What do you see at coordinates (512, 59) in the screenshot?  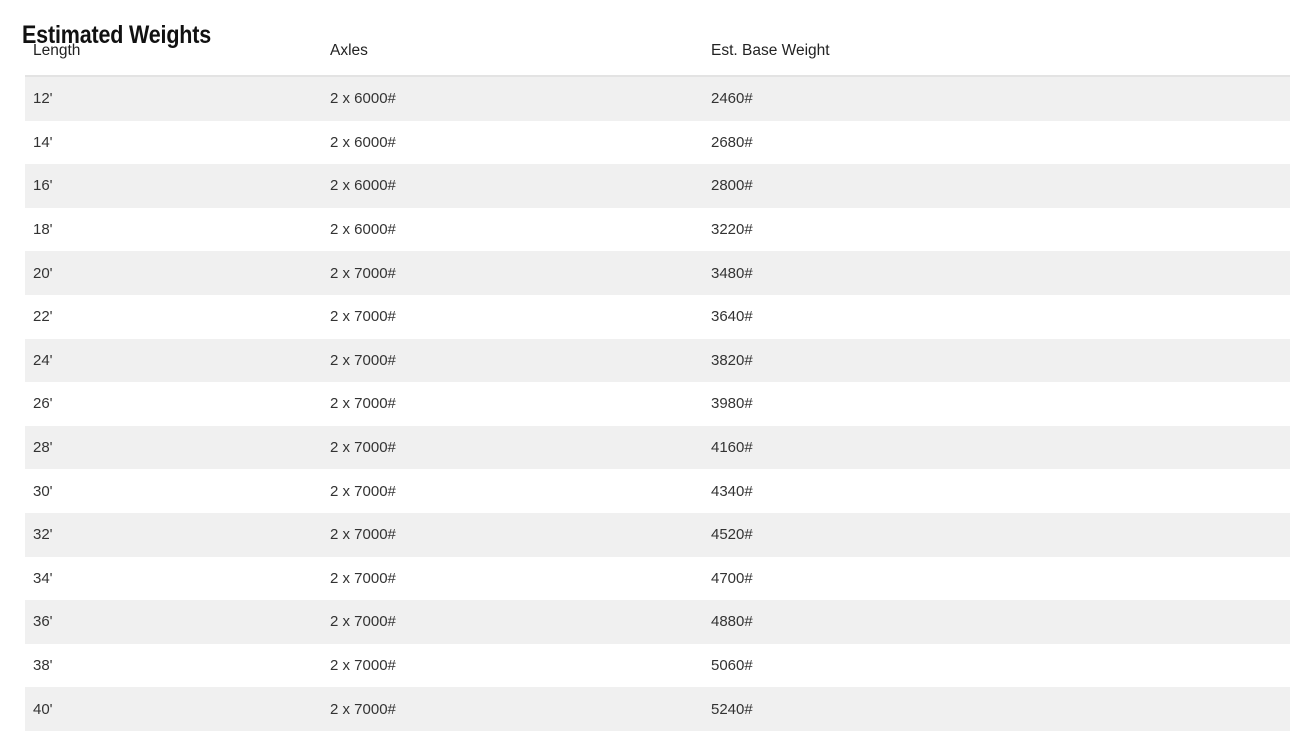 I see `column-header-axles: Axles` at bounding box center [512, 59].